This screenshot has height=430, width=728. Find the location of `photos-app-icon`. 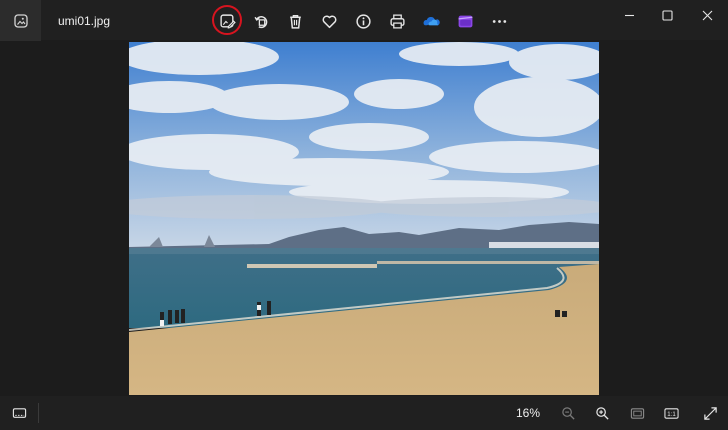

photos-app-icon is located at coordinates (20, 20).